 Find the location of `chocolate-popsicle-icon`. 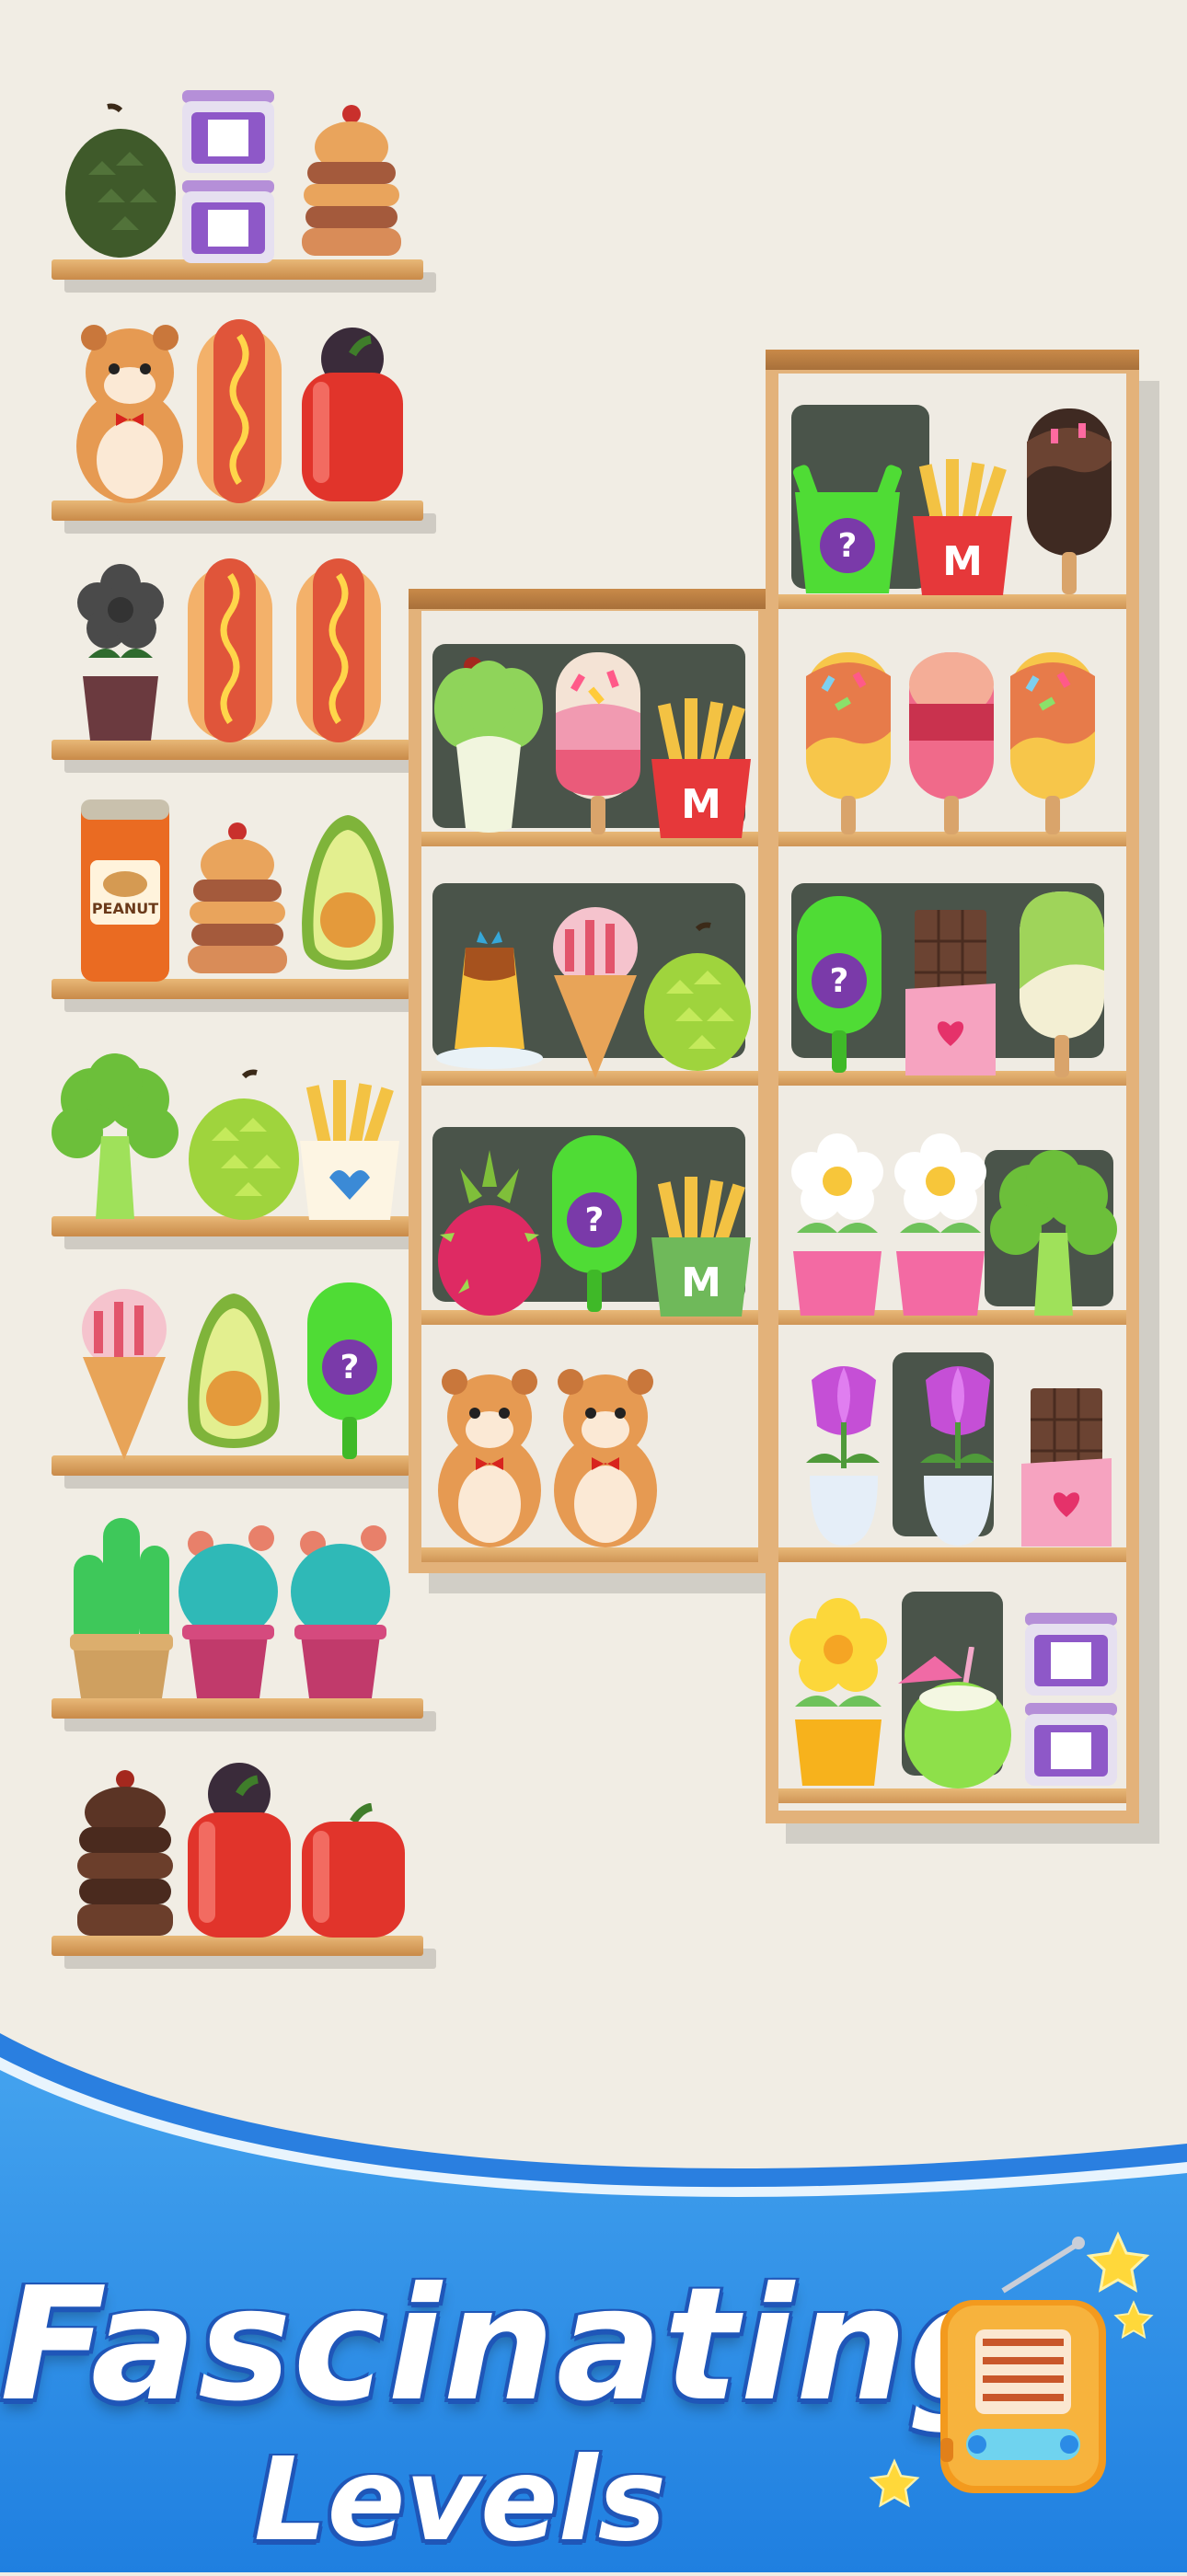

chocolate-popsicle-icon is located at coordinates (1069, 501).